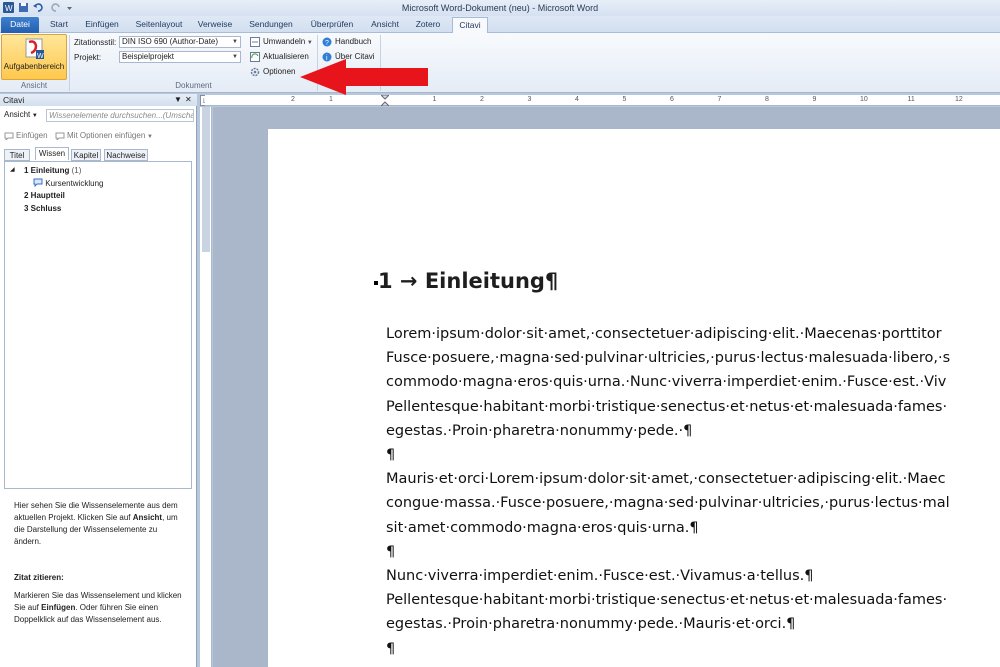  I want to click on ansicht-dropdown: Ansicht ▼, so click(21, 114).